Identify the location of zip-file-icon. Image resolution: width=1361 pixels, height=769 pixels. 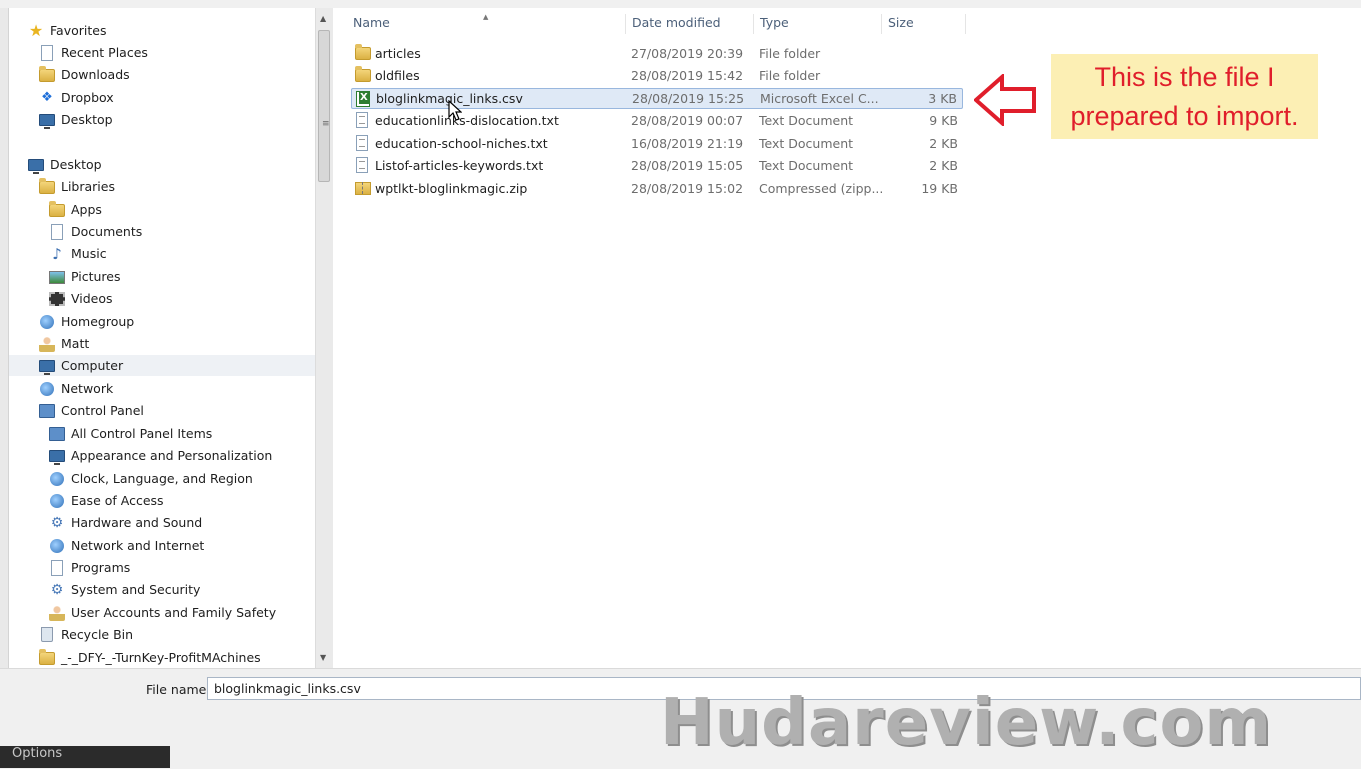
(363, 188).